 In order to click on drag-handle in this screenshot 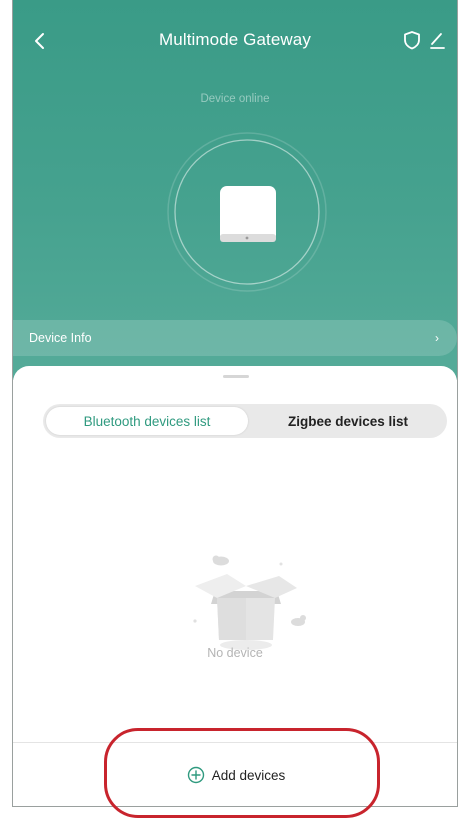, I will do `click(236, 376)`.